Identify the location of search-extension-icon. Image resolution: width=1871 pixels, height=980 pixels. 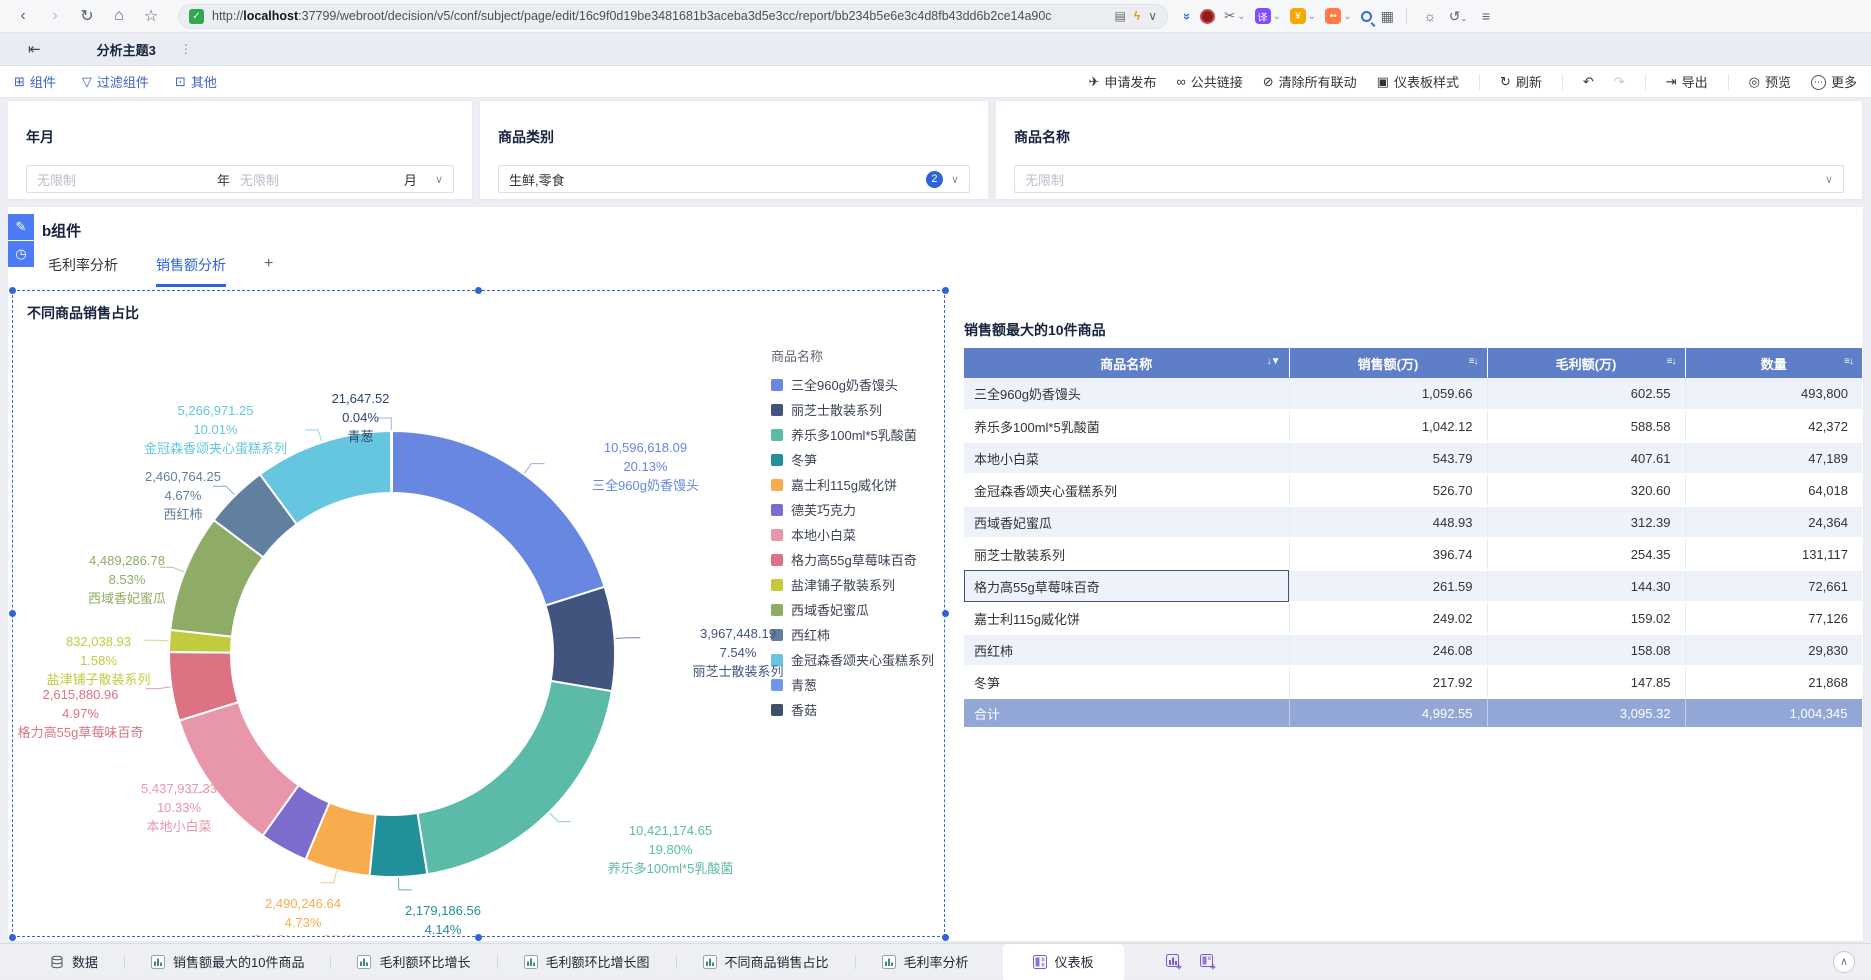
(1366, 16).